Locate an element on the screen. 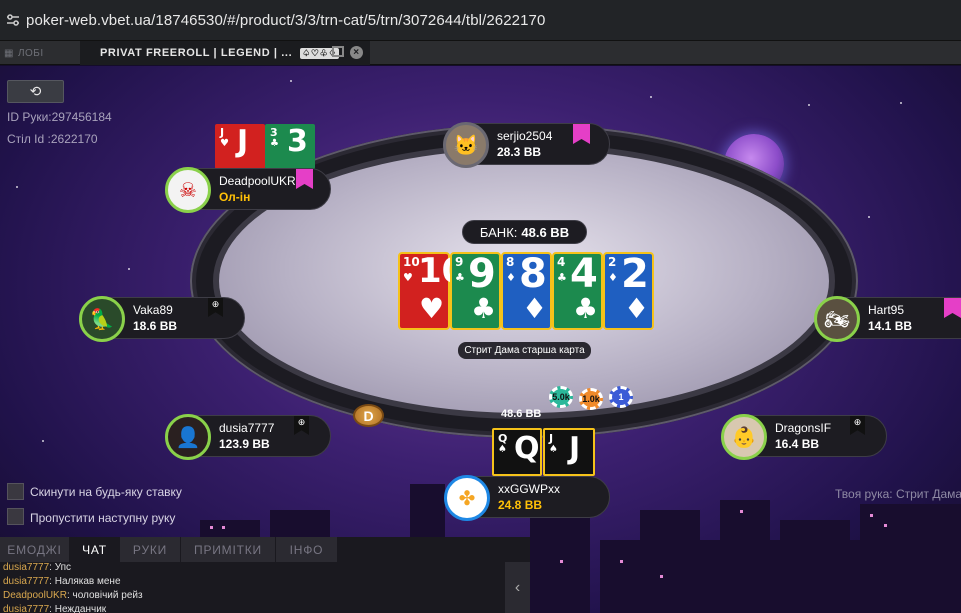 The width and height of the screenshot is (961, 613). your-hand-text: Твоя рука: Стрит Дама is located at coordinates (898, 494).